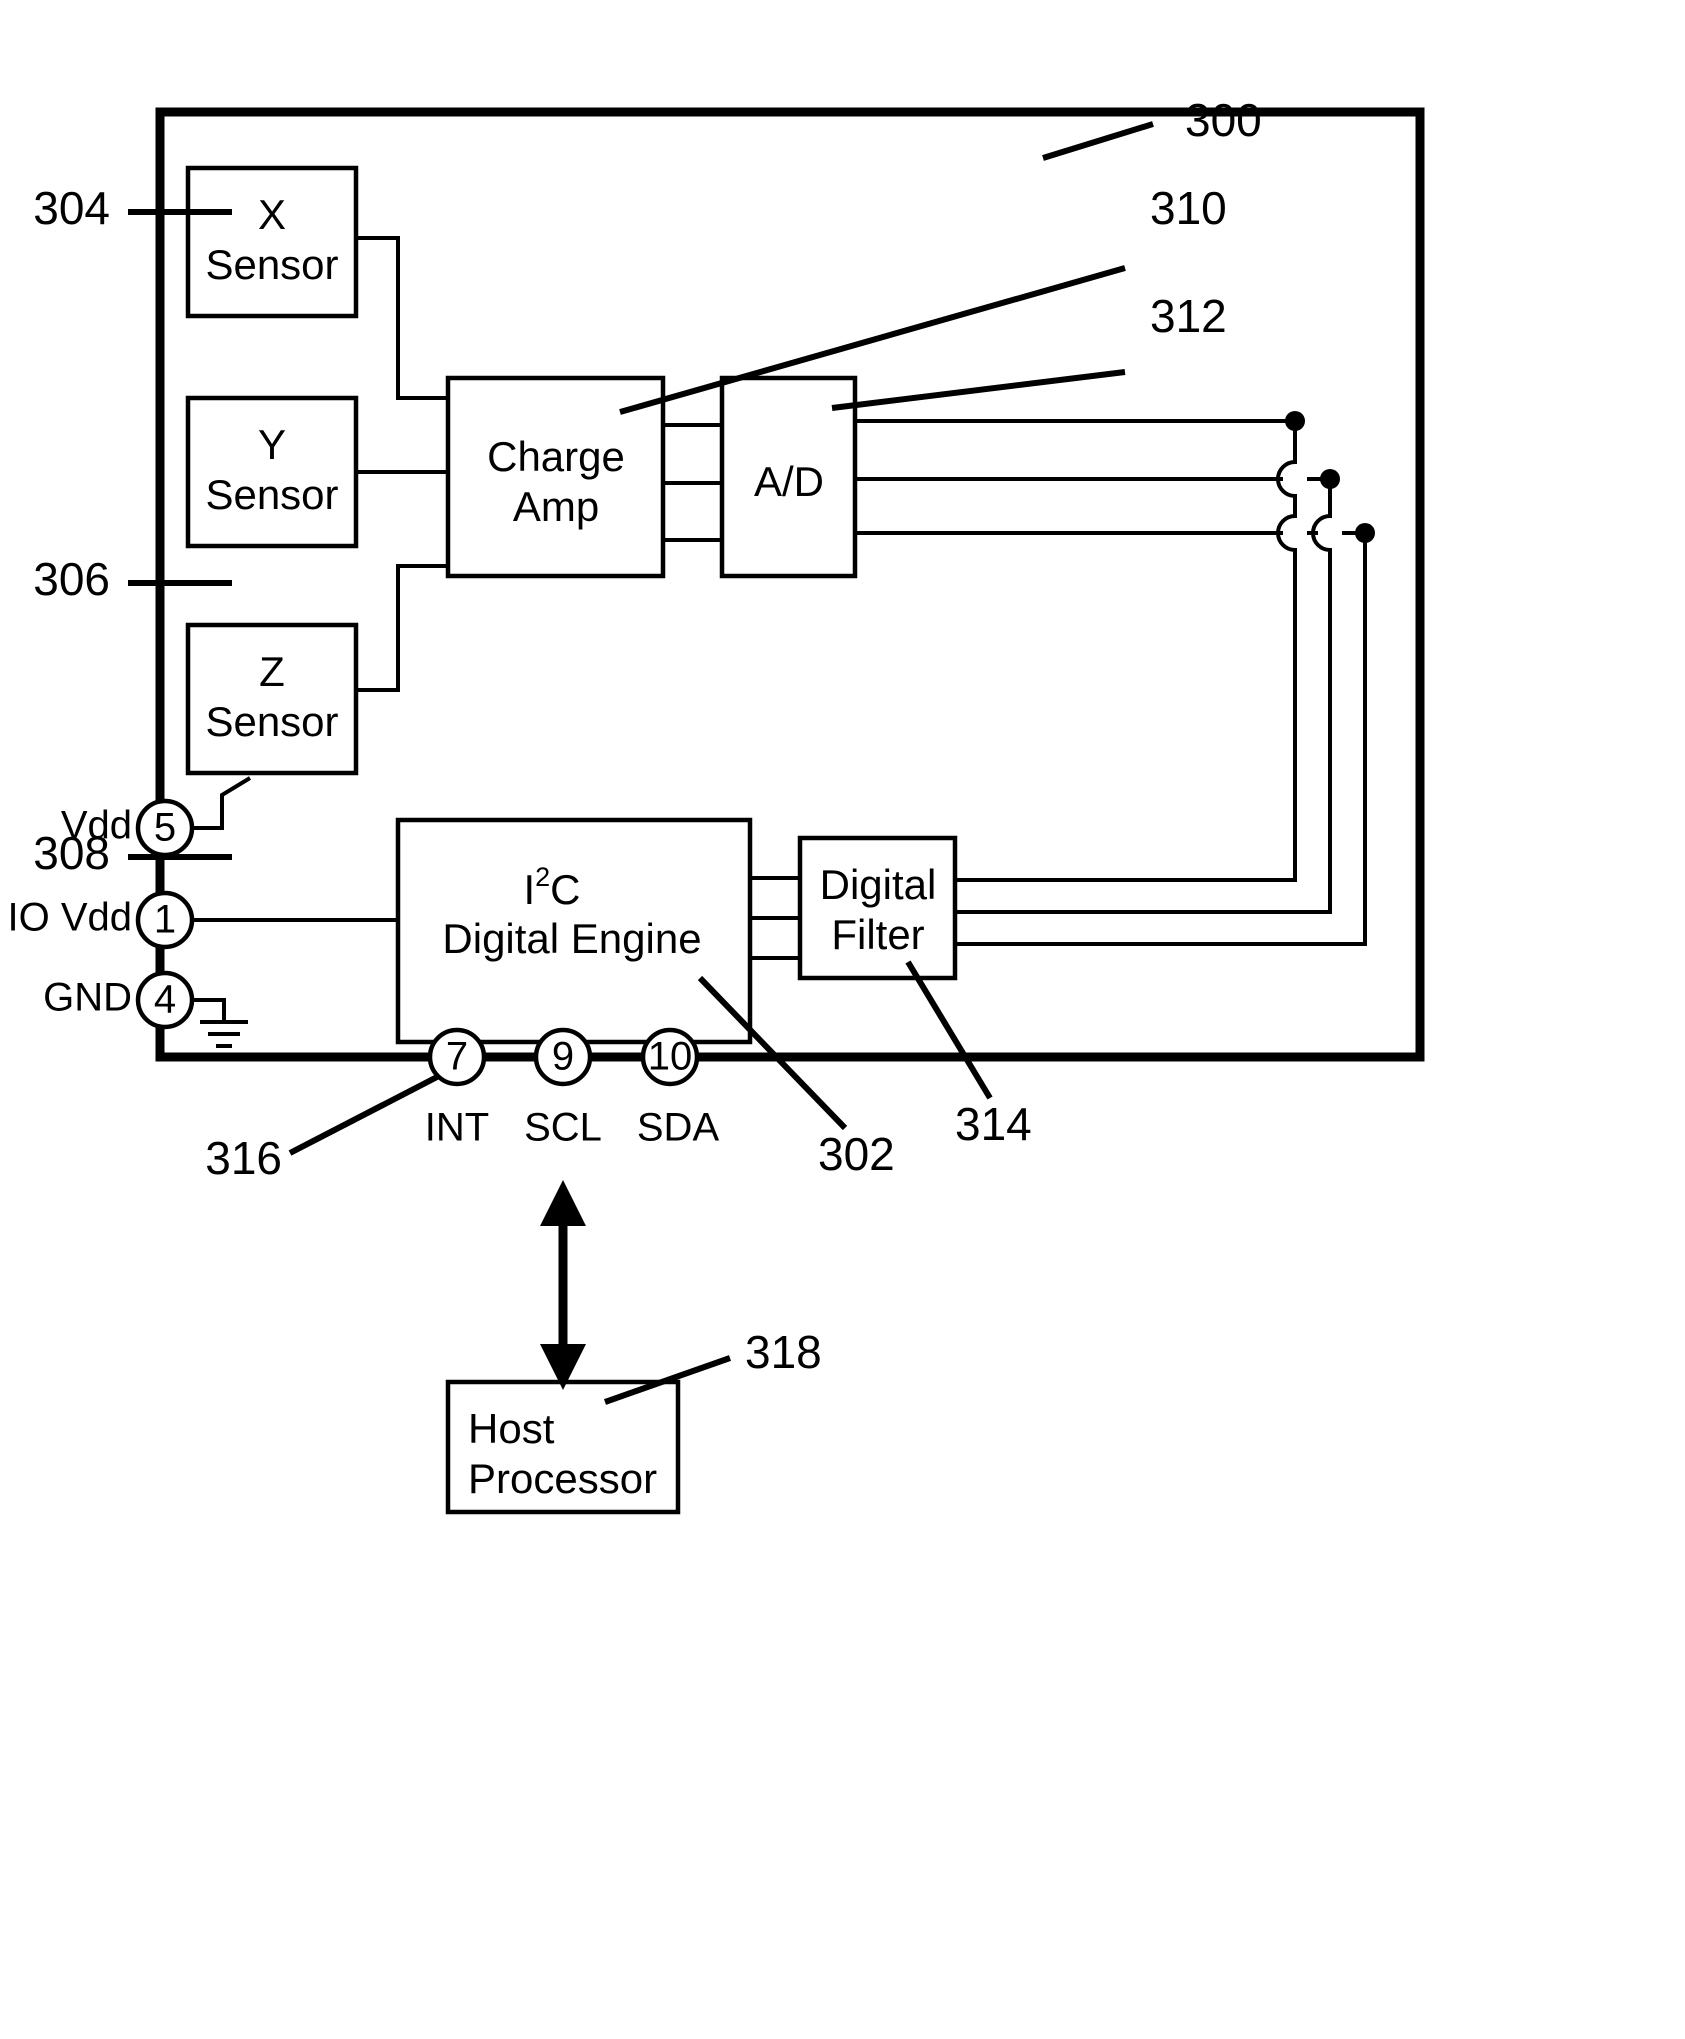  I want to click on x-sensor-label-line2: Sensor, so click(271, 264).